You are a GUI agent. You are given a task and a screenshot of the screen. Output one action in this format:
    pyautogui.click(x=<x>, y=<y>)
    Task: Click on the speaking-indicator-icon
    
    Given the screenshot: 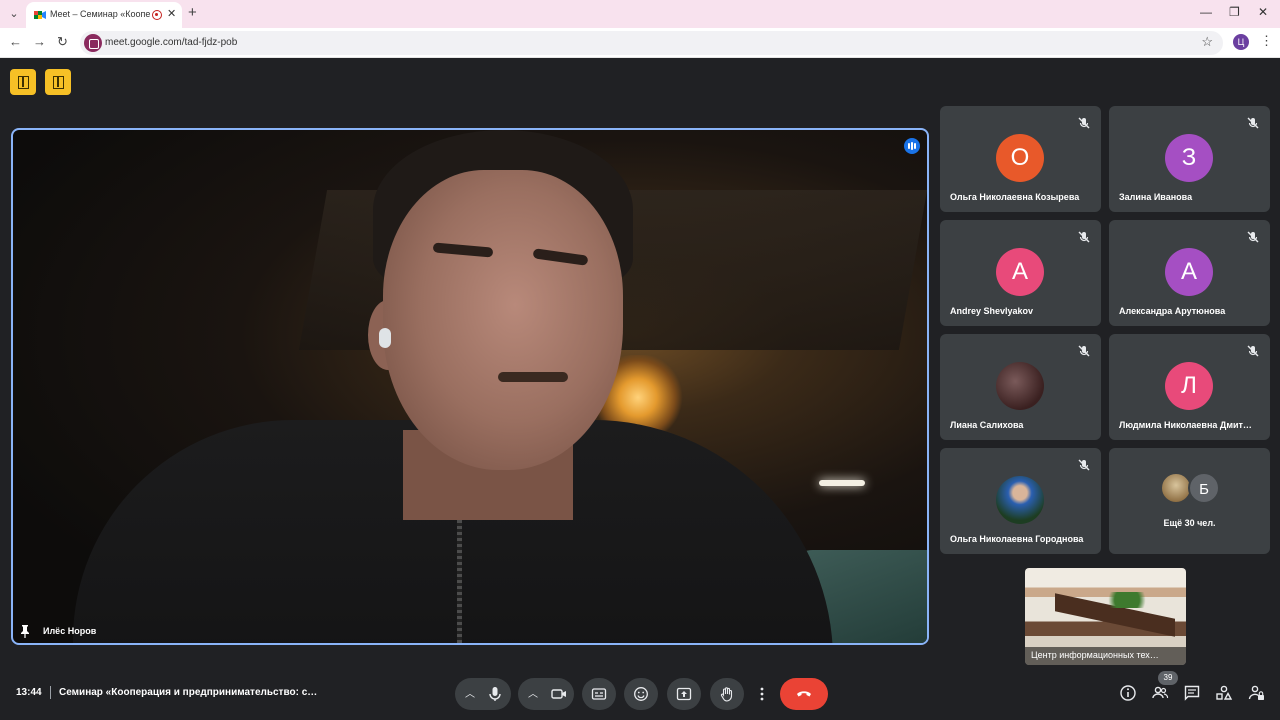 What is the action you would take?
    pyautogui.click(x=912, y=146)
    